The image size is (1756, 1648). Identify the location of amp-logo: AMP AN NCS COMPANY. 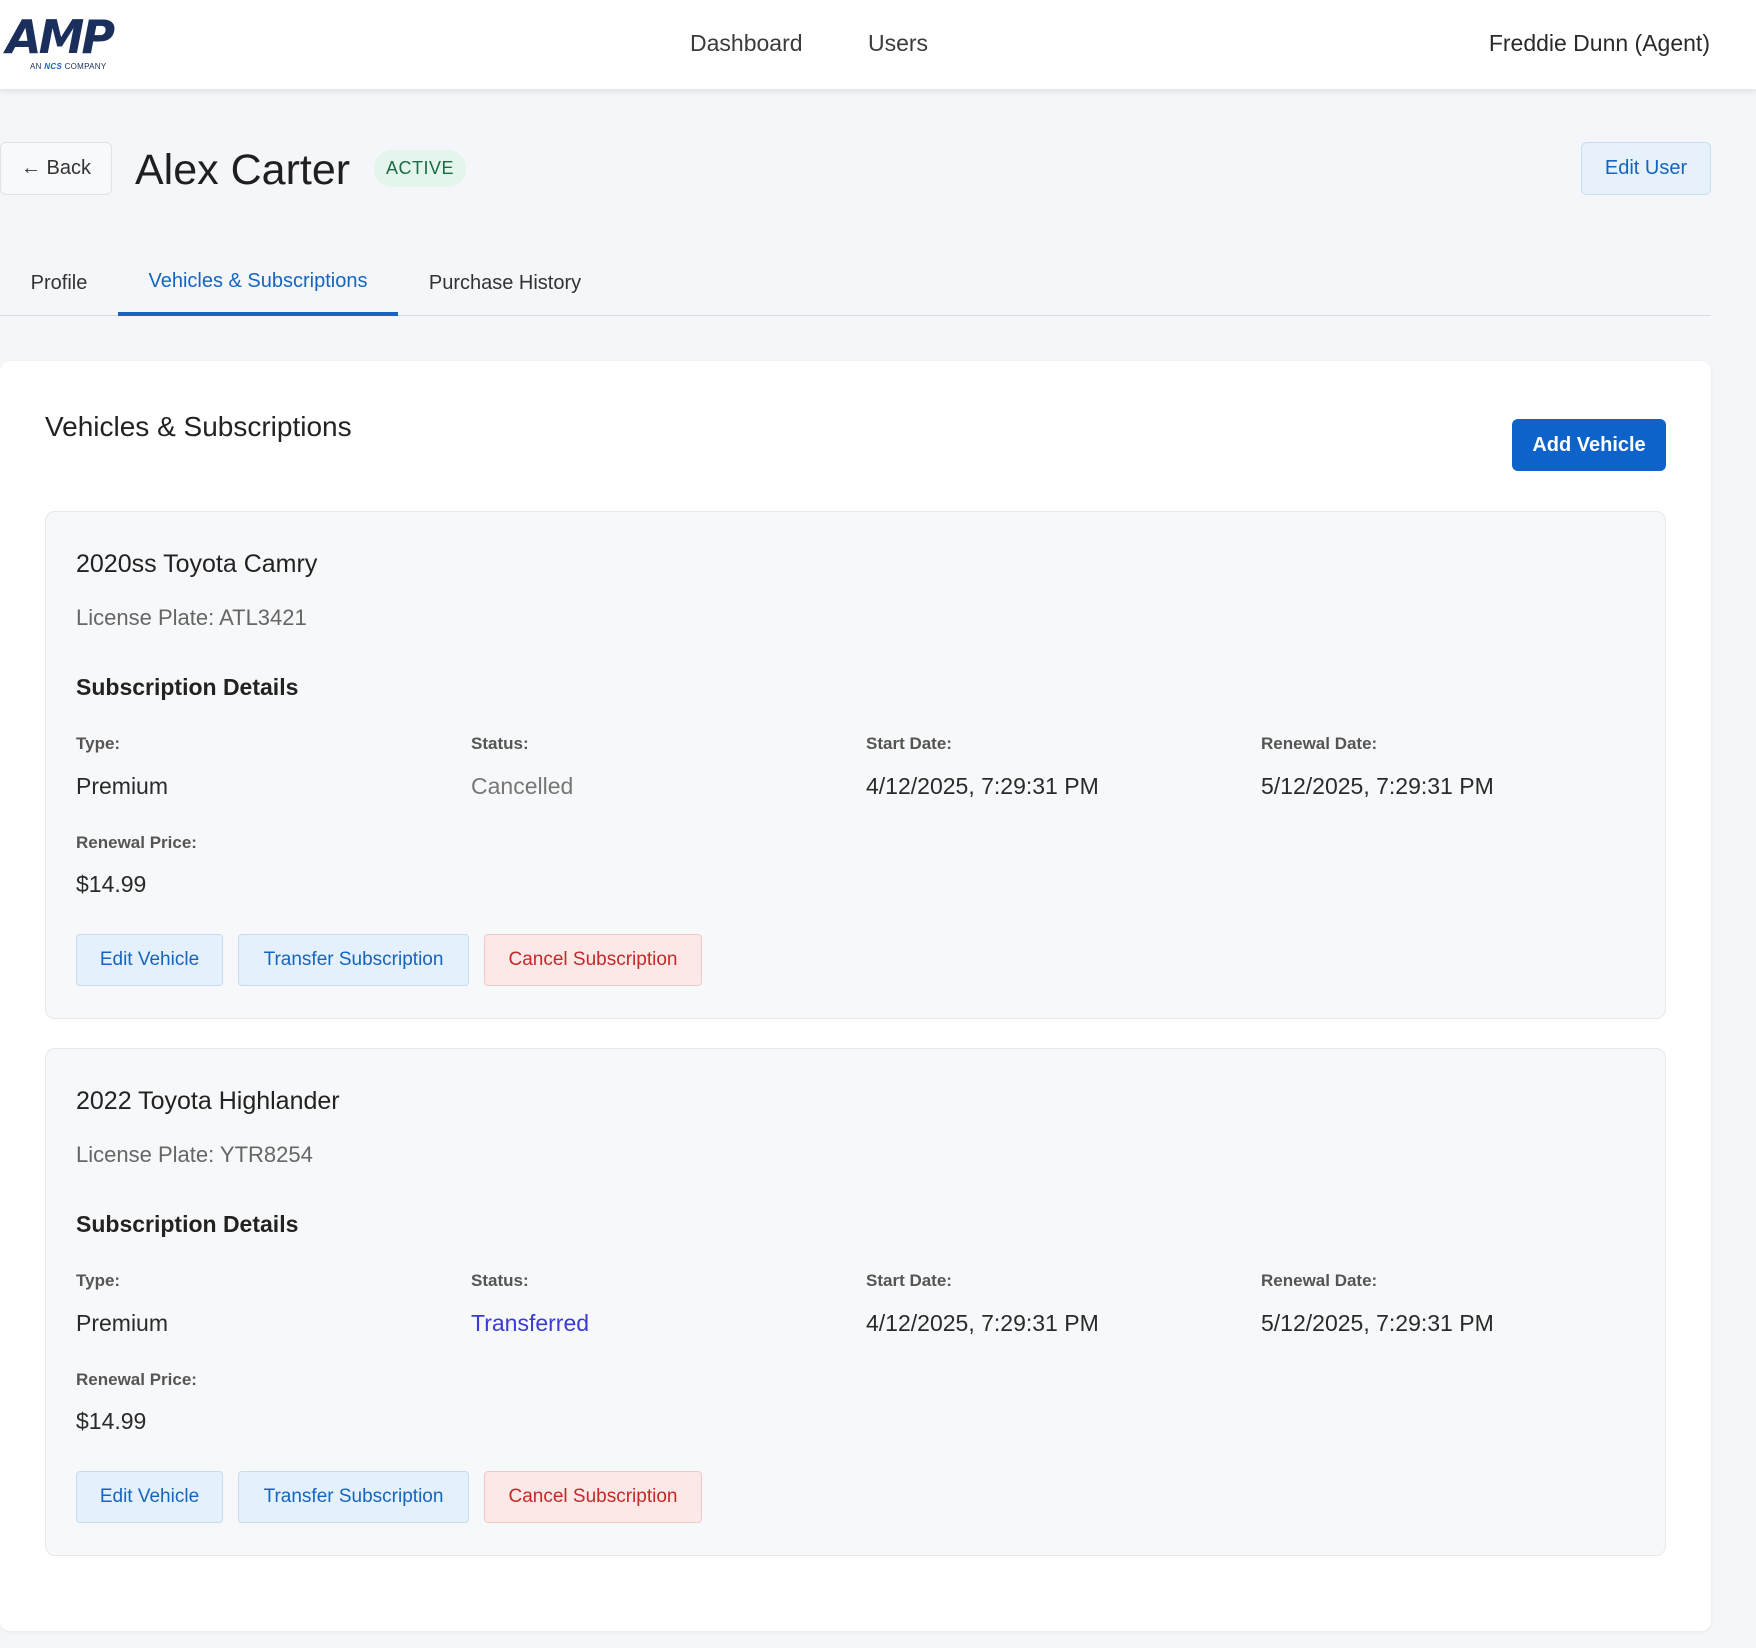
(76, 44).